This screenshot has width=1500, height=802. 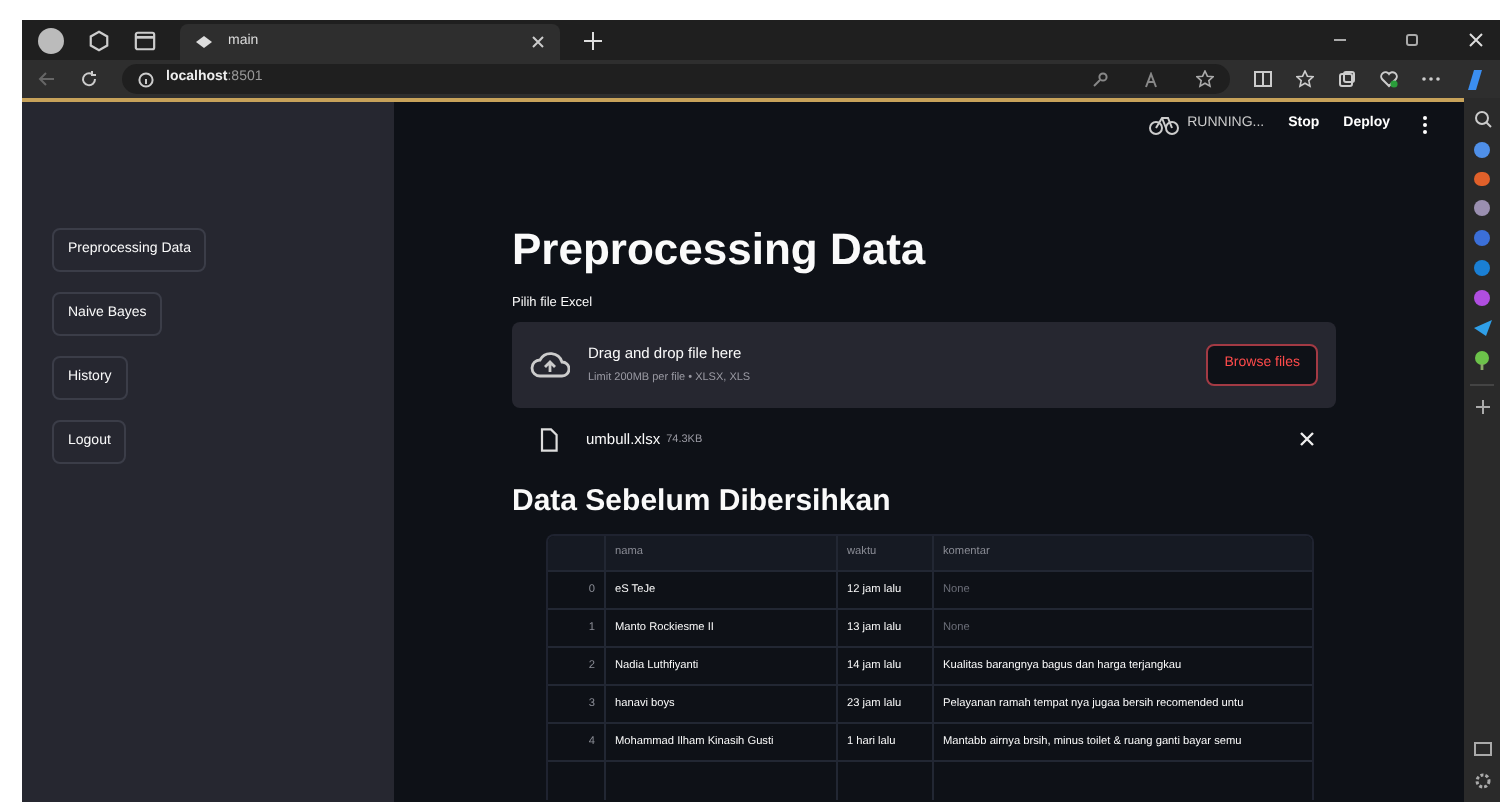 I want to click on read-aloud-icon, so click(x=1152, y=79).